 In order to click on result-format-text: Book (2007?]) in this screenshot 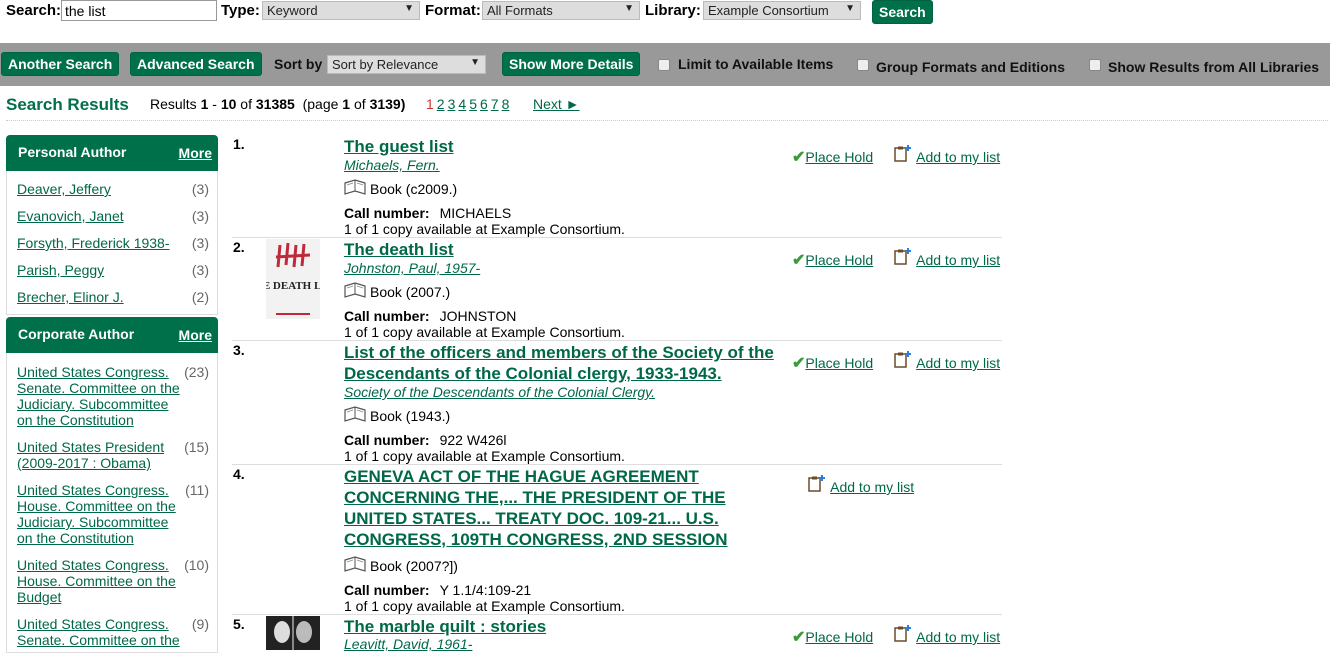, I will do `click(414, 566)`.